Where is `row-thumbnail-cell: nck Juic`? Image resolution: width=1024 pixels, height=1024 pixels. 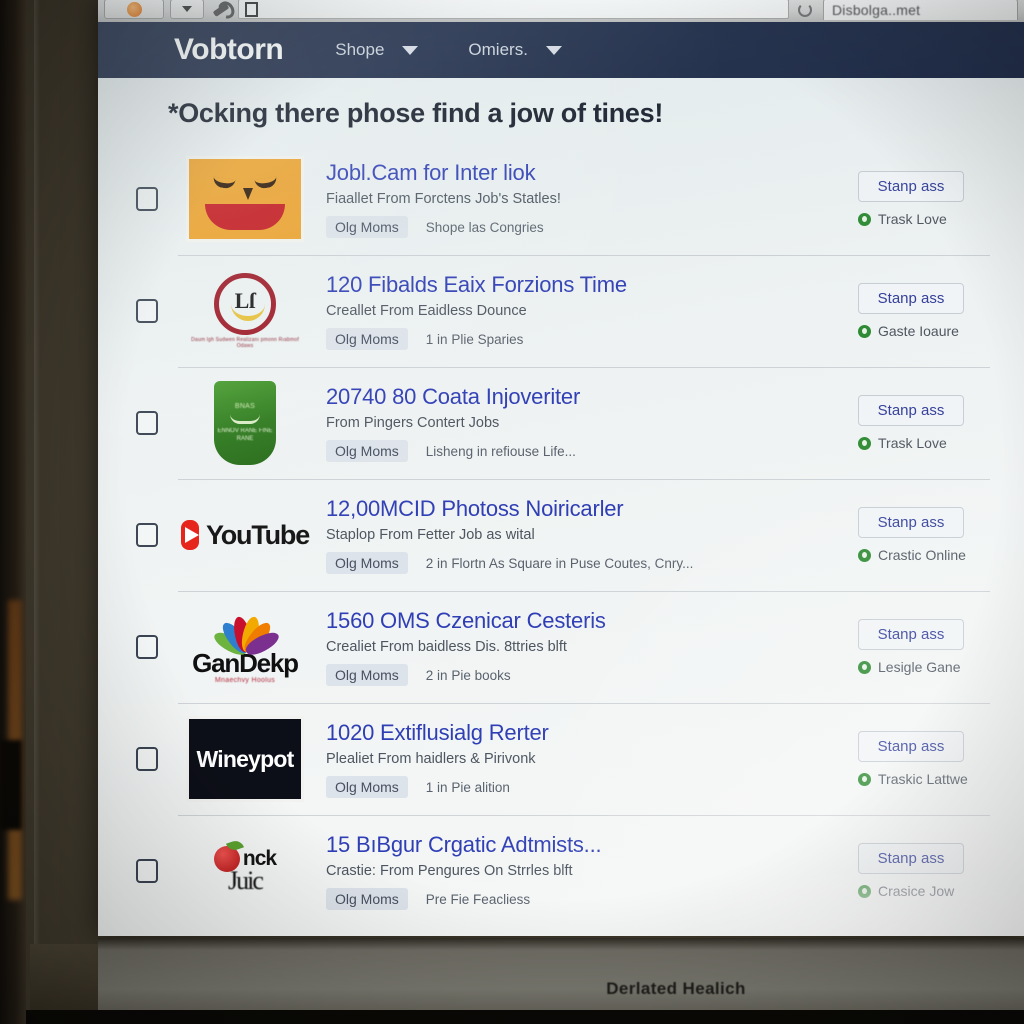 row-thumbnail-cell: nck Juic is located at coordinates (245, 871).